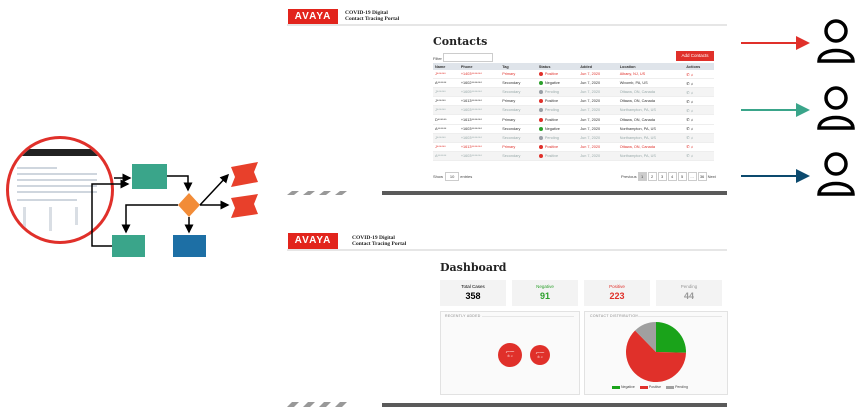  What do you see at coordinates (695, 56) in the screenshot?
I see `add-contacts-button: Add Contacts` at bounding box center [695, 56].